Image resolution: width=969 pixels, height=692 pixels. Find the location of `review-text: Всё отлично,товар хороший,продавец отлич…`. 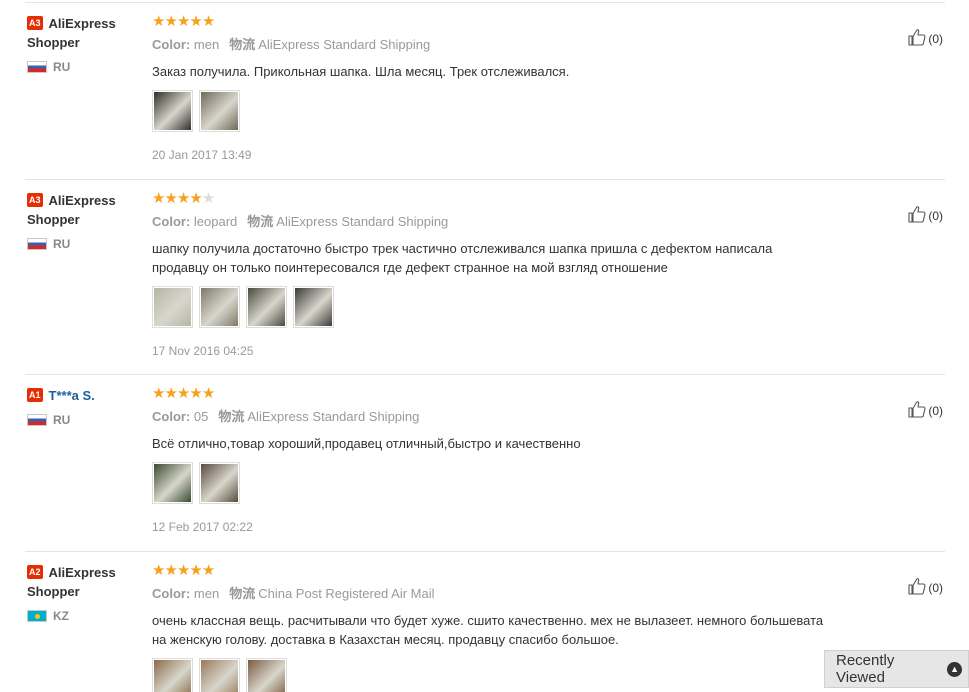

review-text: Всё отлично,товар хороший,продавец отлич… is located at coordinates (366, 443).